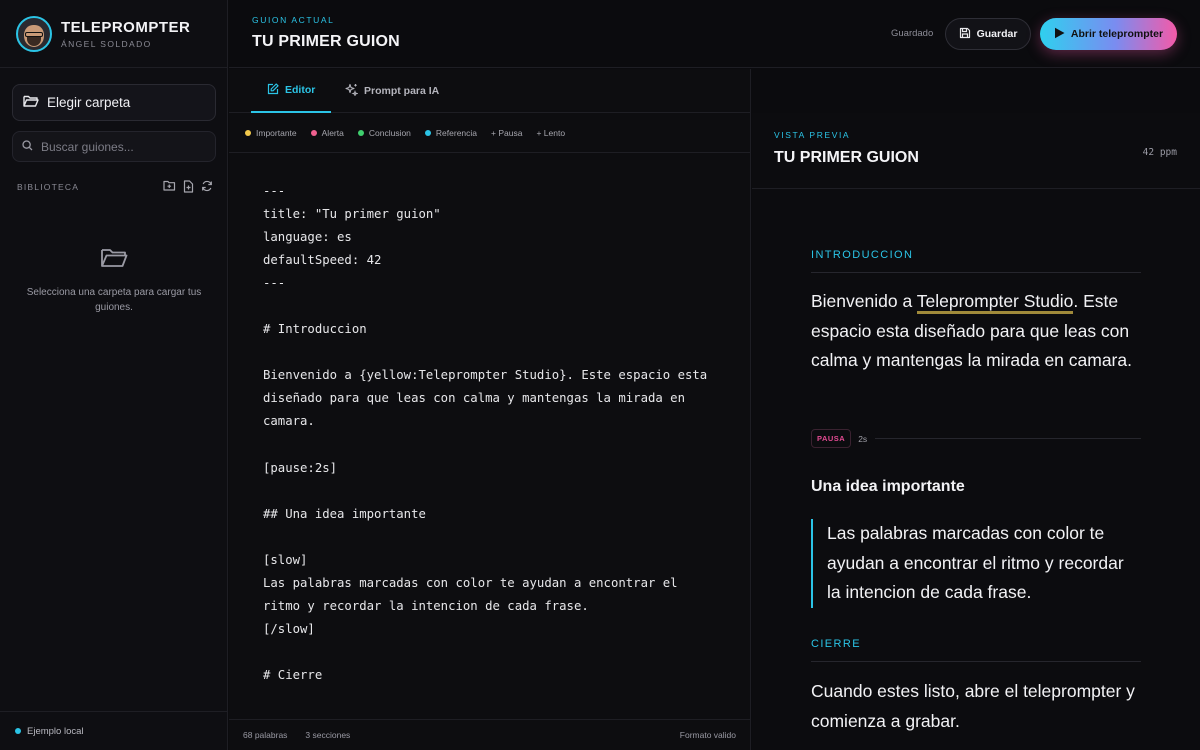 The height and width of the screenshot is (750, 1200). Describe the element at coordinates (354, 91) in the screenshot. I see `sparkle-icon` at that location.